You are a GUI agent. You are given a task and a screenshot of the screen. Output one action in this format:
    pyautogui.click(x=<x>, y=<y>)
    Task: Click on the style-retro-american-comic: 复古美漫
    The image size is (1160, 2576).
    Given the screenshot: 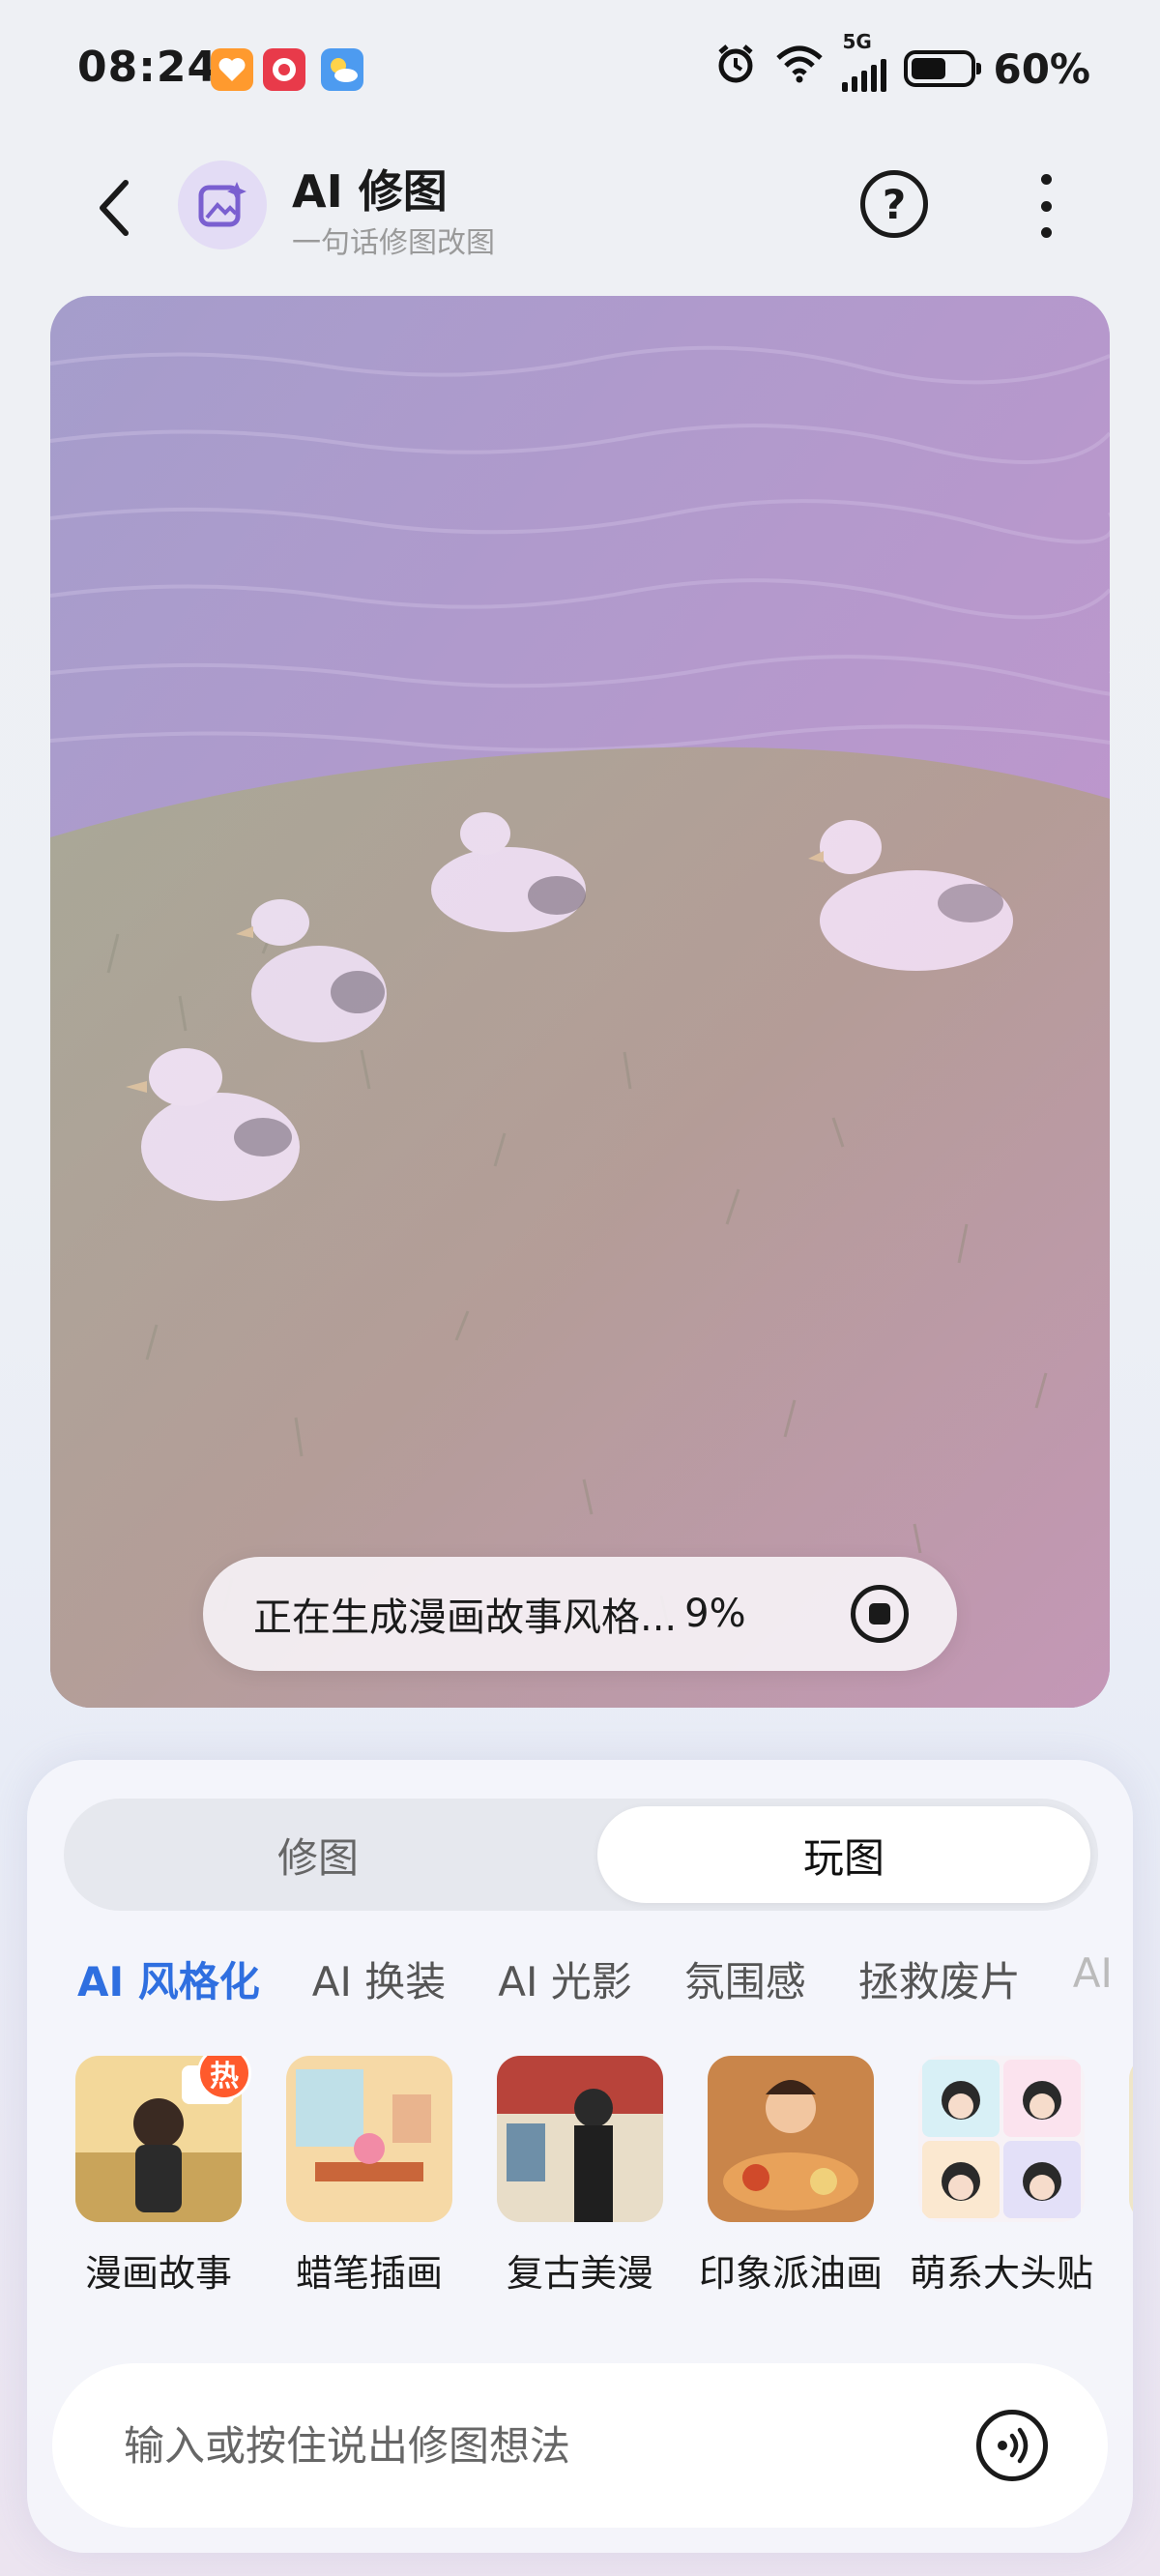 What is the action you would take?
    pyautogui.click(x=580, y=2176)
    